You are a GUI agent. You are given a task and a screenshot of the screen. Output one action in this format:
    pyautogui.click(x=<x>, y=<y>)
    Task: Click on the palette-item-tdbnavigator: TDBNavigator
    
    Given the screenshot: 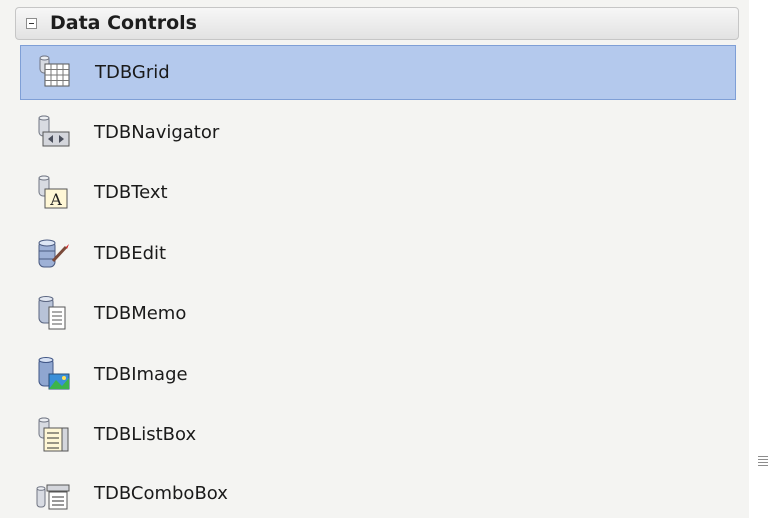 What is the action you would take?
    pyautogui.click(x=378, y=133)
    